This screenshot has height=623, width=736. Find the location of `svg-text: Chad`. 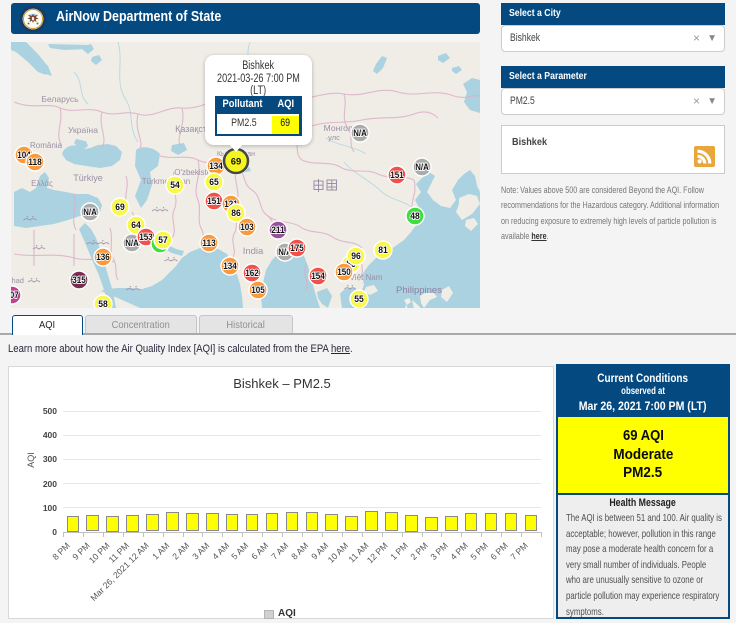

svg-text: Chad is located at coordinates (17, 280).